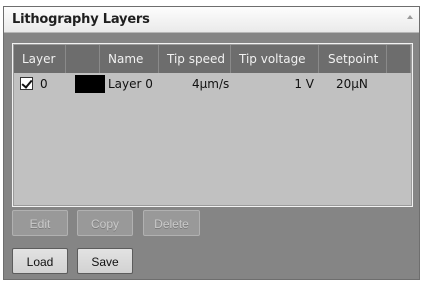 The width and height of the screenshot is (422, 283). Describe the element at coordinates (83, 59) in the screenshot. I see `column-header-color` at that location.